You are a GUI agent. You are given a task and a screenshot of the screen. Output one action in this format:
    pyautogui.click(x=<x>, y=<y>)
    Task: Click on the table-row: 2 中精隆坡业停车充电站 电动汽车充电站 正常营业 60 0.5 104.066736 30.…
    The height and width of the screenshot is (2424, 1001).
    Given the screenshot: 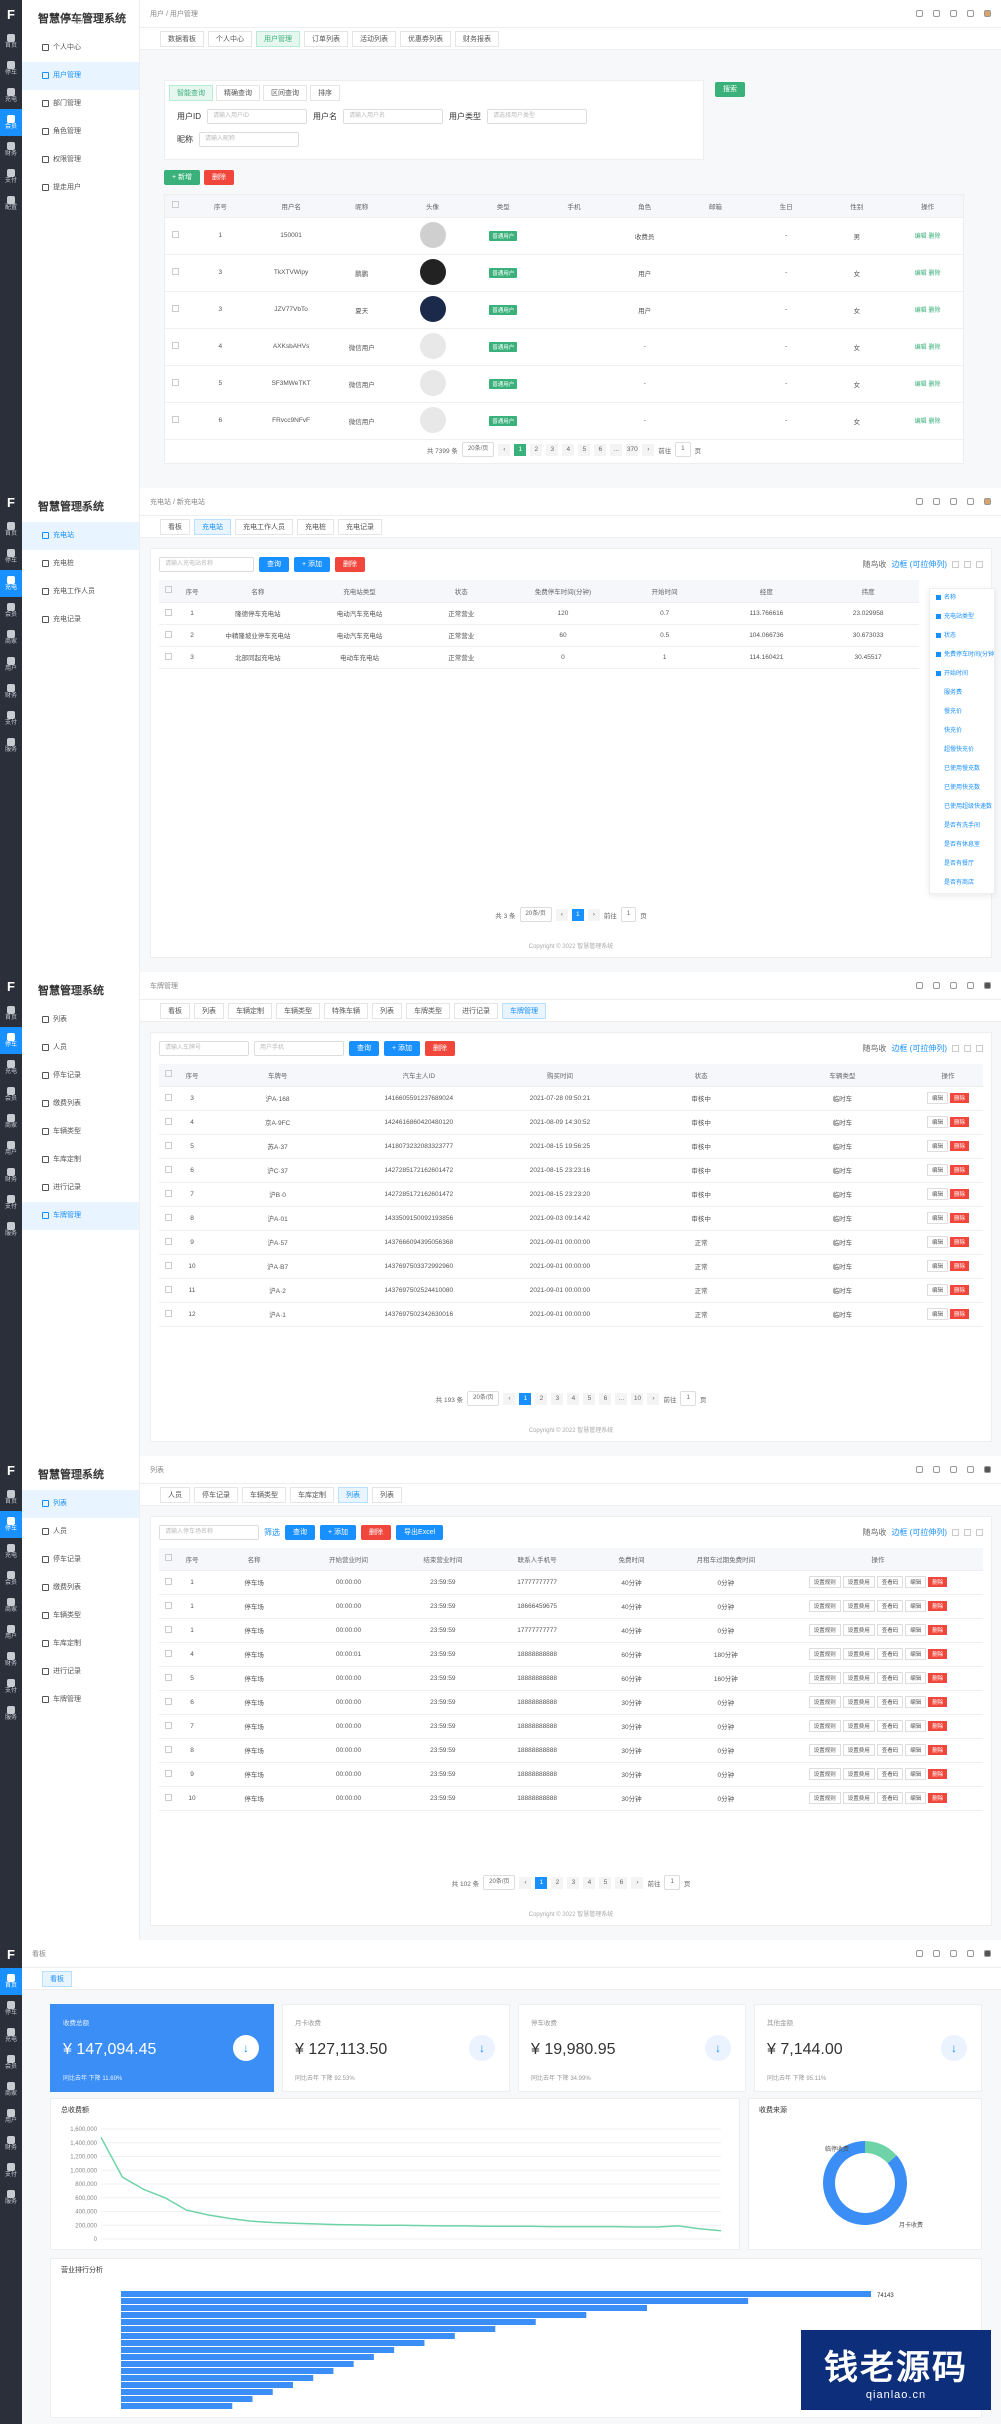 What is the action you would take?
    pyautogui.click(x=539, y=635)
    